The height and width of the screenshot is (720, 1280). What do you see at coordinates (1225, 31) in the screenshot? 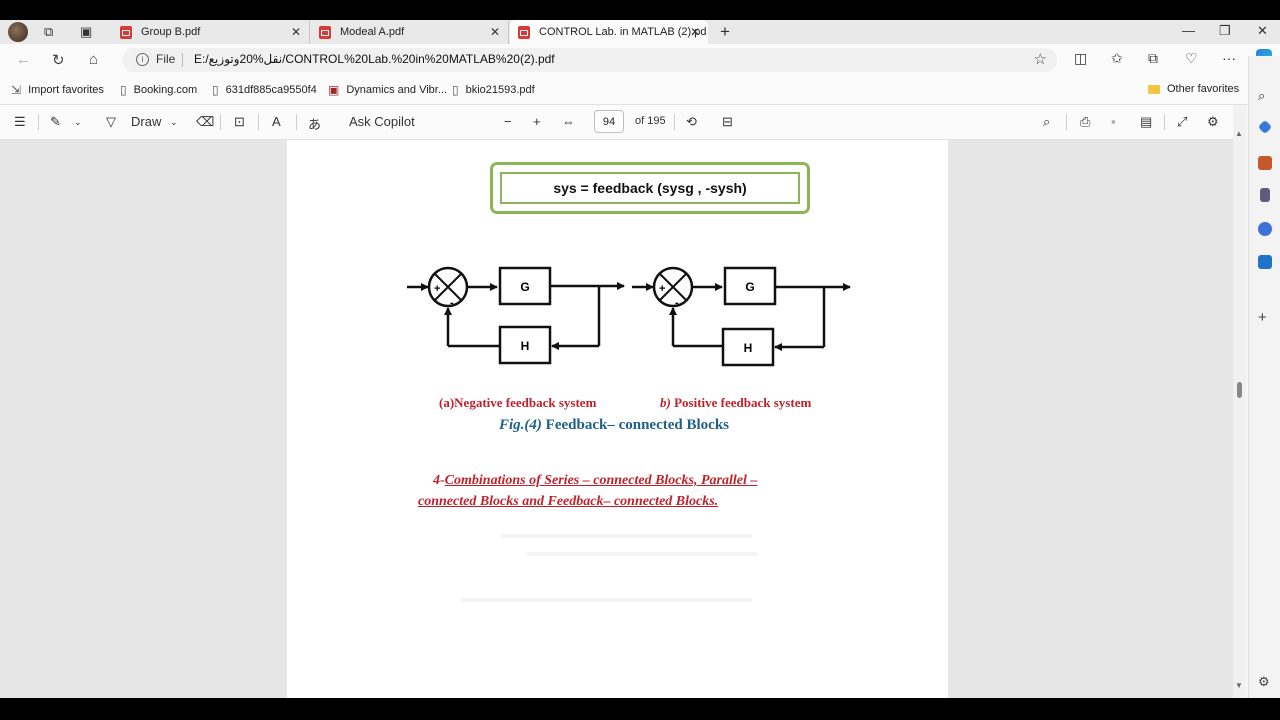
I see `restore-icon: ❐` at bounding box center [1225, 31].